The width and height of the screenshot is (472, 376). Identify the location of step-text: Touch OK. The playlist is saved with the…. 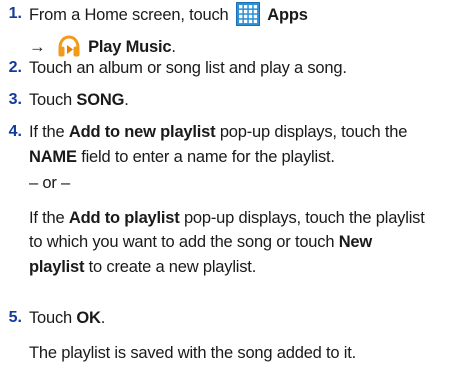
(247, 335).